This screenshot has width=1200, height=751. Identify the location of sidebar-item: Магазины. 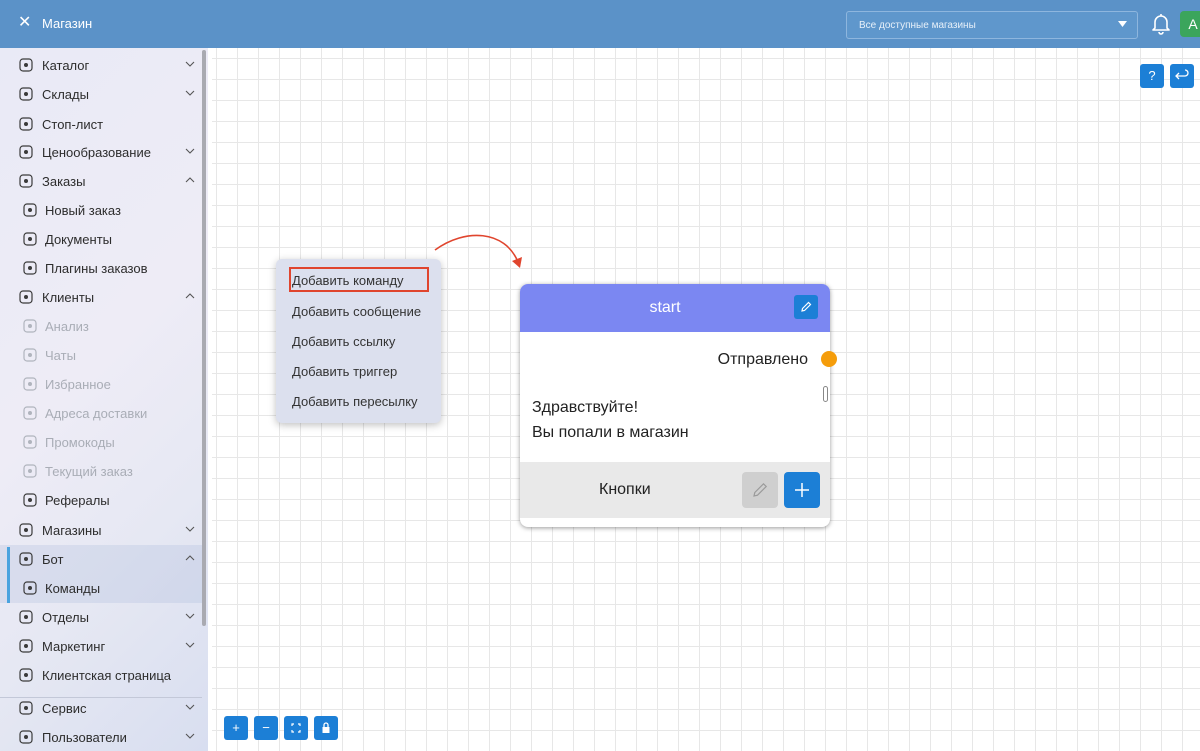
(101, 530).